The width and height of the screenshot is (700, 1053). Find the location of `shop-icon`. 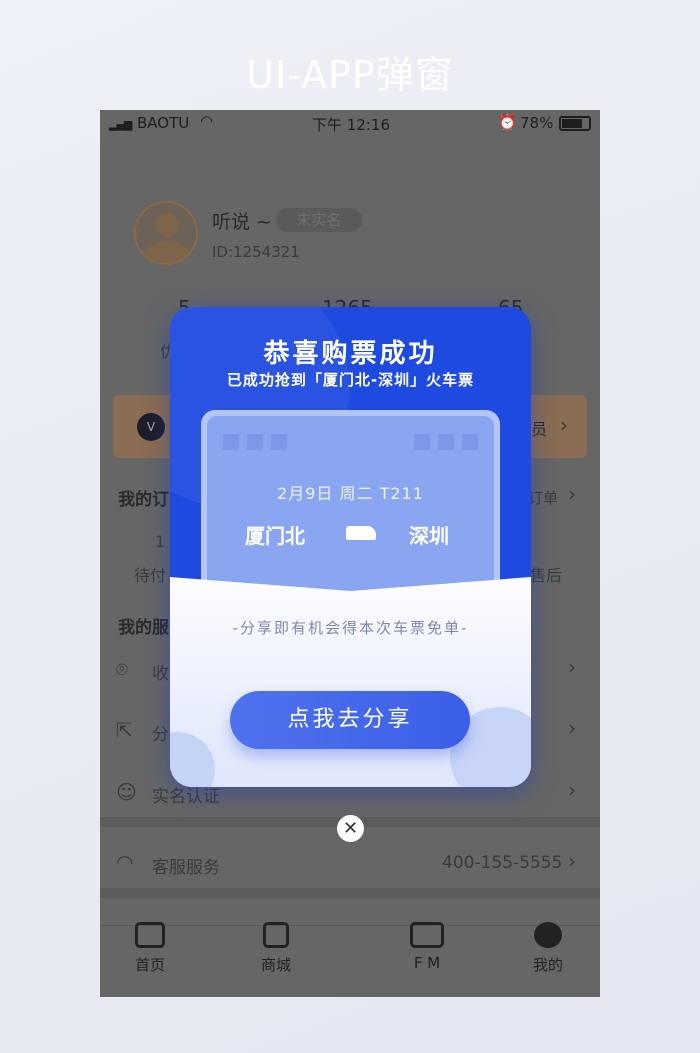

shop-icon is located at coordinates (276, 935).